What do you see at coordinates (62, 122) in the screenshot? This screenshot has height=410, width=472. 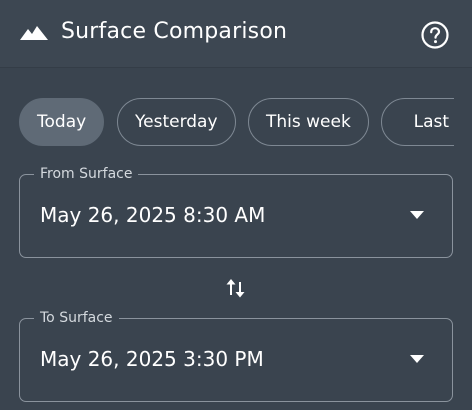 I see `chip-today: Today` at bounding box center [62, 122].